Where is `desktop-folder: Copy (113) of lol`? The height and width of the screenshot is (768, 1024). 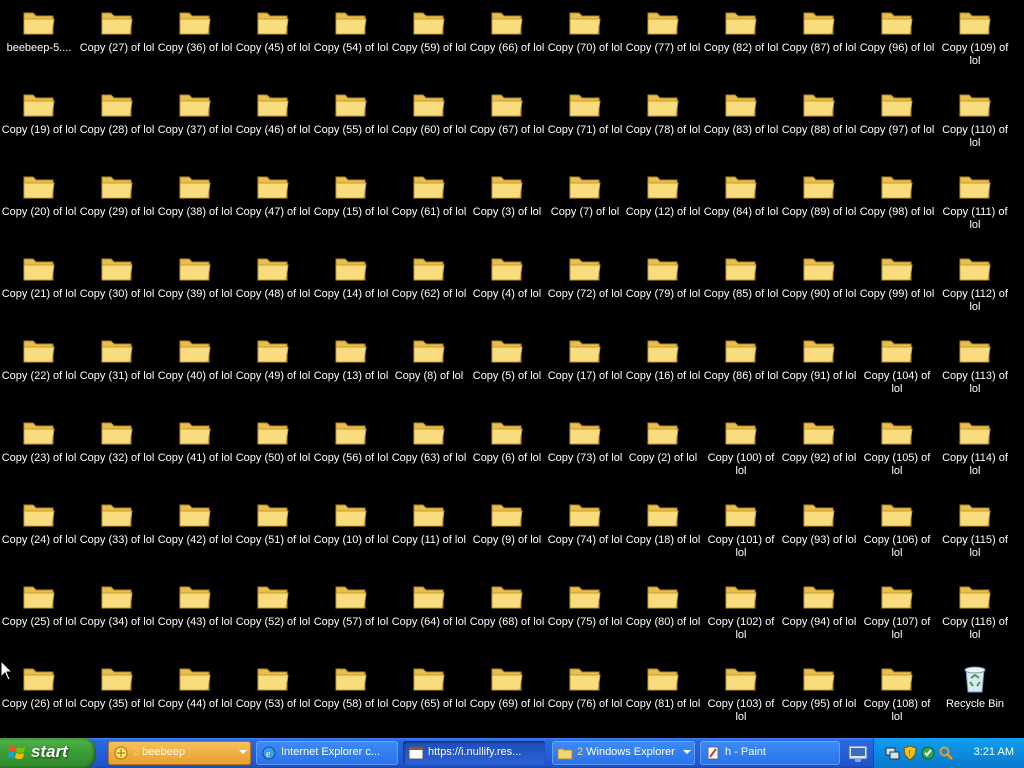
desktop-folder: Copy (113) of lol is located at coordinates (975, 372).